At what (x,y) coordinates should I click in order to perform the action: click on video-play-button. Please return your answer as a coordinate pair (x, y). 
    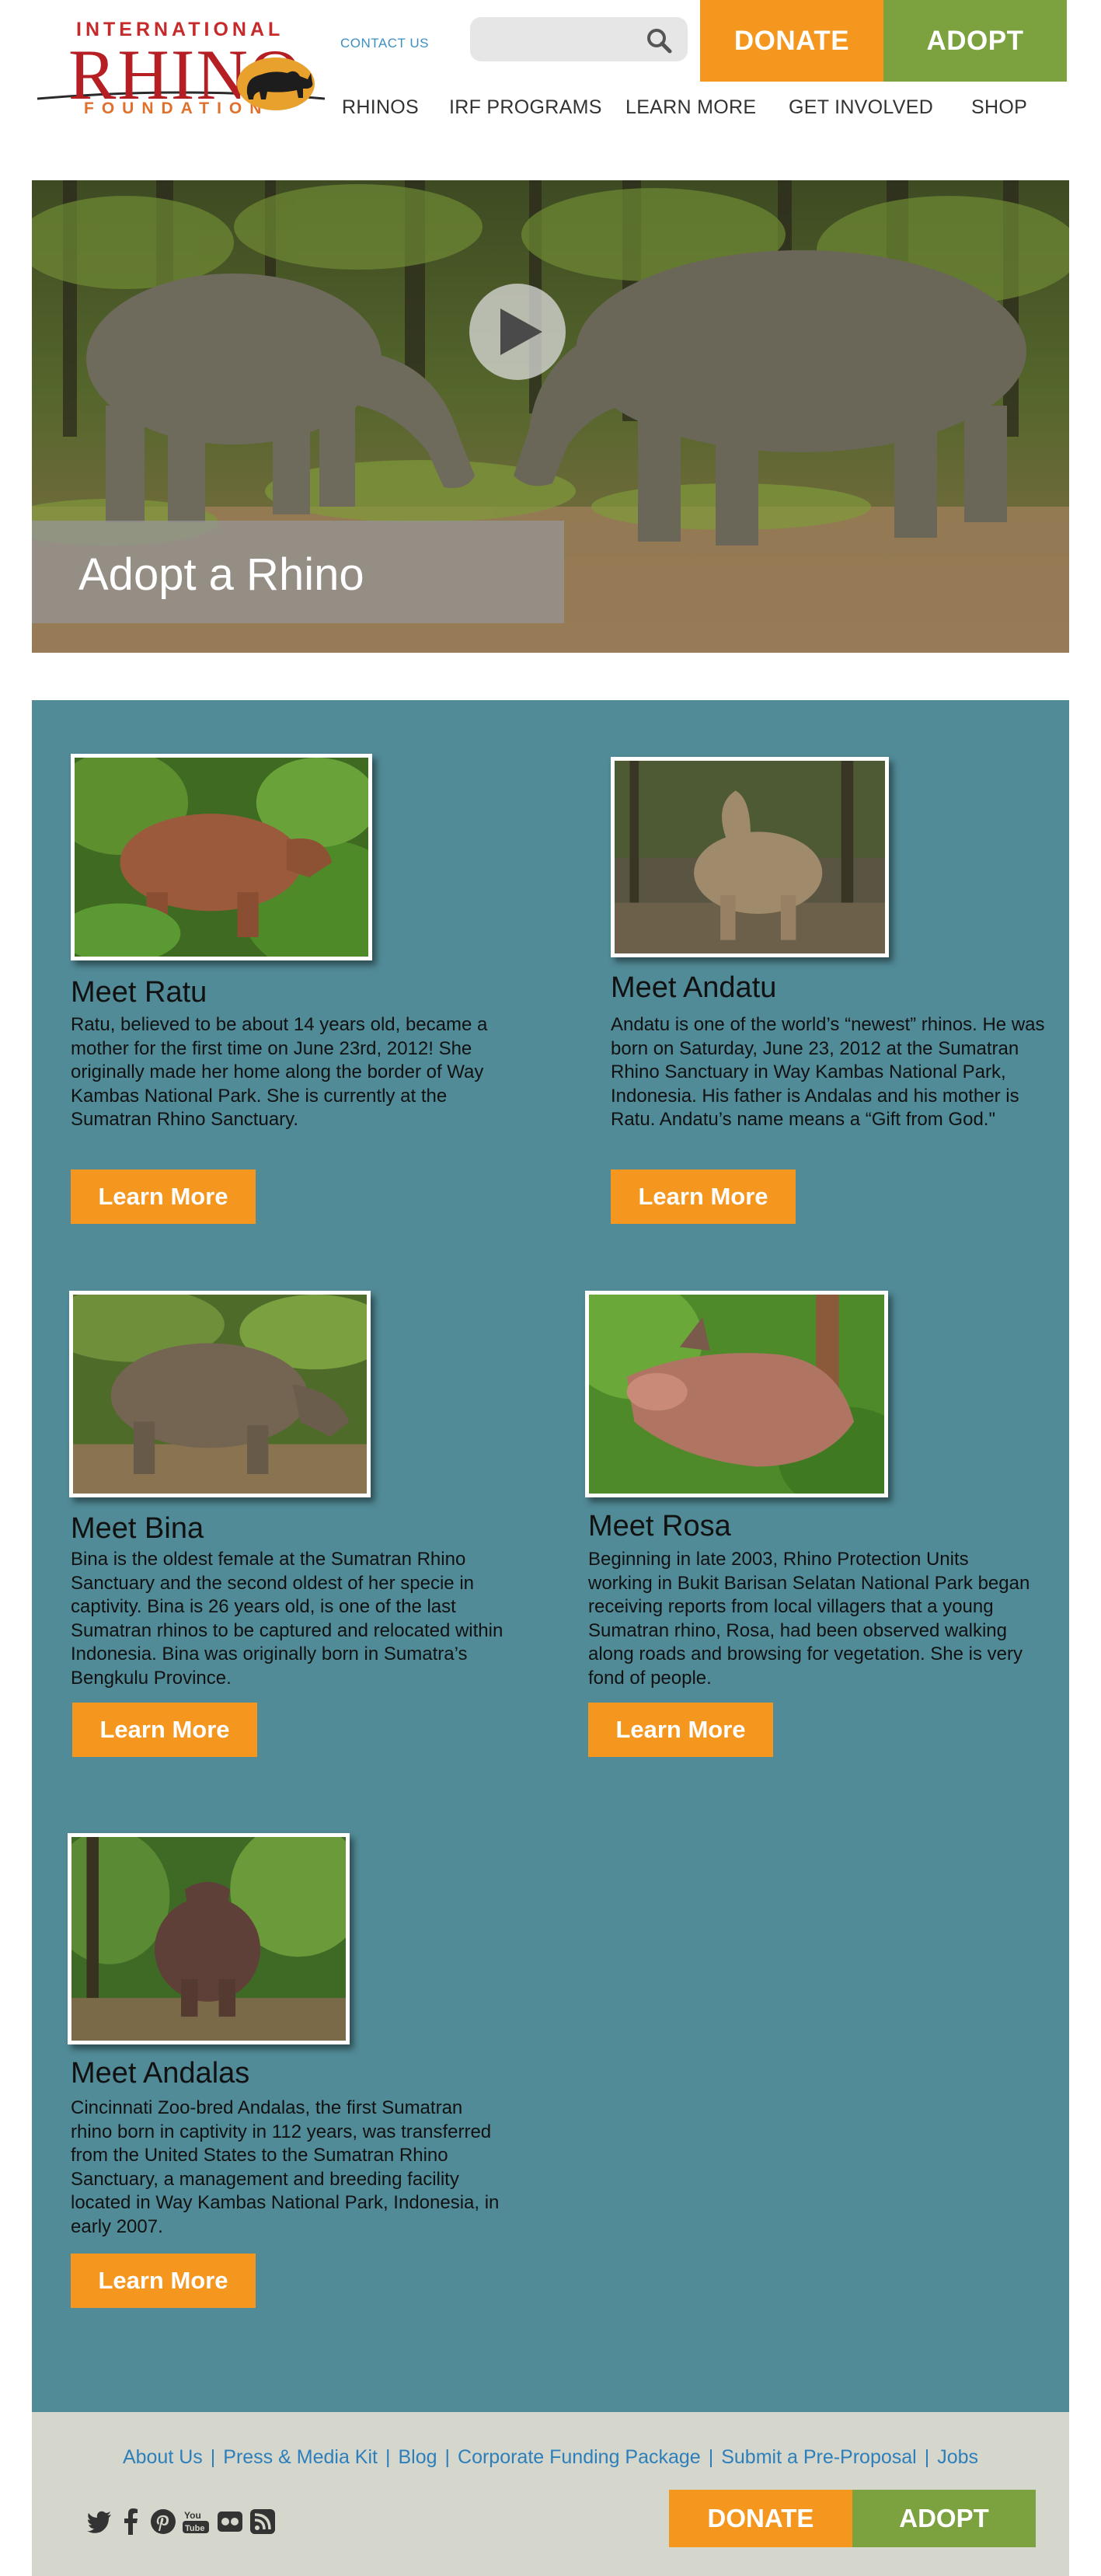
    Looking at the image, I should click on (517, 332).